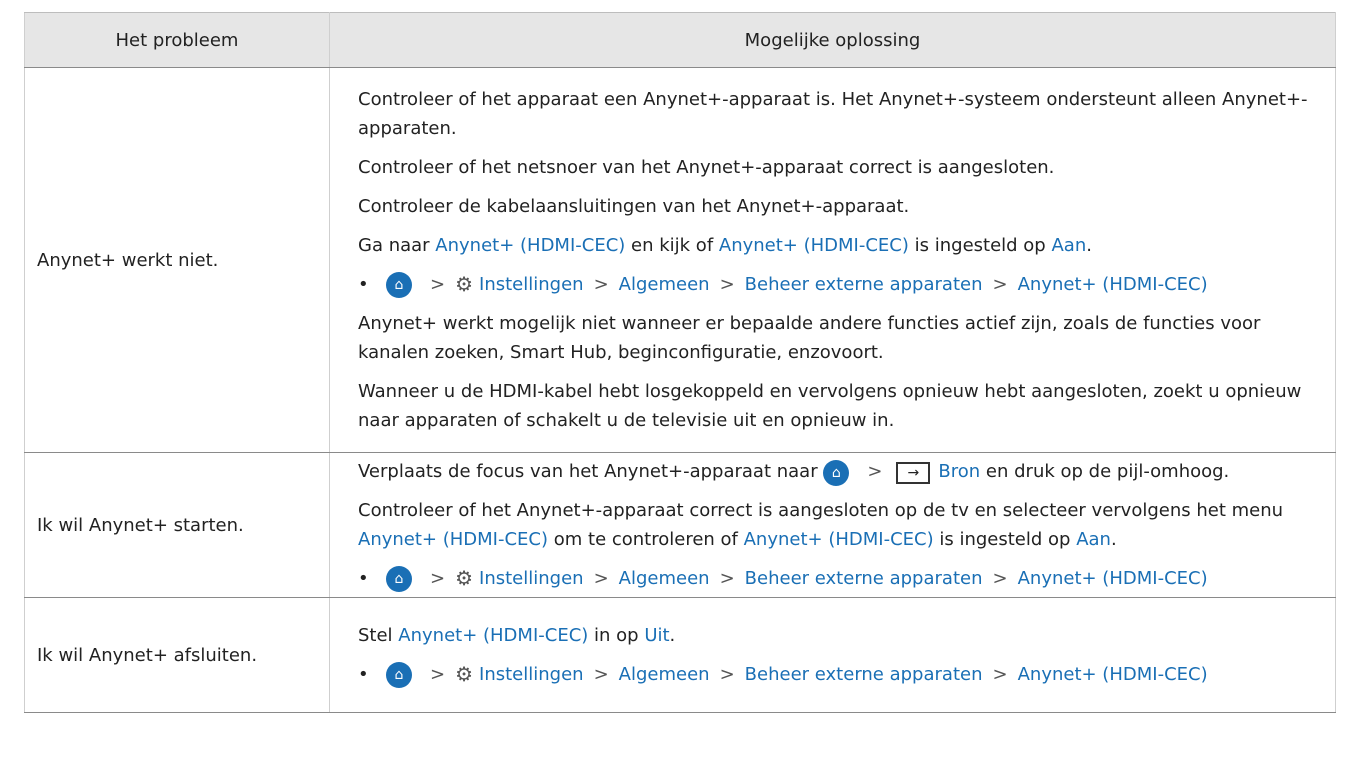 This screenshot has height=780, width=1359. Describe the element at coordinates (177, 525) in the screenshot. I see `problem-cell: Ik wil Anynet+ starten.` at that location.